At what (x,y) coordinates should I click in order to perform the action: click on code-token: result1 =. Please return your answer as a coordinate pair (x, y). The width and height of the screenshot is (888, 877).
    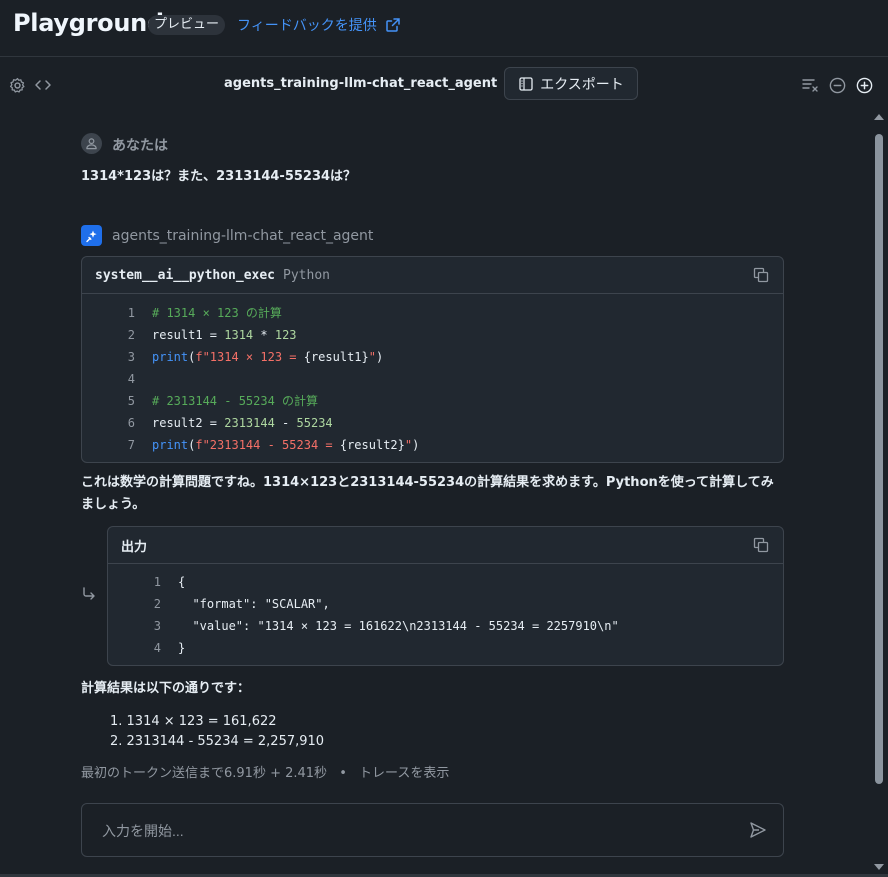
    Looking at the image, I should click on (188, 335).